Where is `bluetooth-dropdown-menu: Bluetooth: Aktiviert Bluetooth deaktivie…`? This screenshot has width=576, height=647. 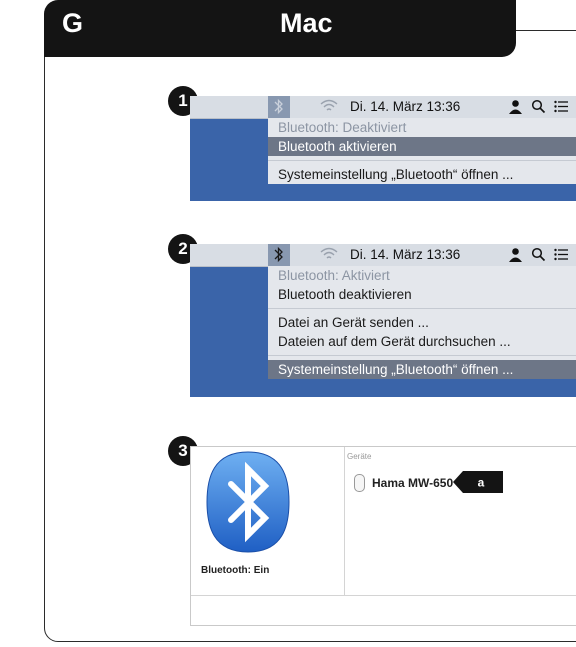 bluetooth-dropdown-menu: Bluetooth: Aktiviert Bluetooth deaktivie… is located at coordinates (422, 322).